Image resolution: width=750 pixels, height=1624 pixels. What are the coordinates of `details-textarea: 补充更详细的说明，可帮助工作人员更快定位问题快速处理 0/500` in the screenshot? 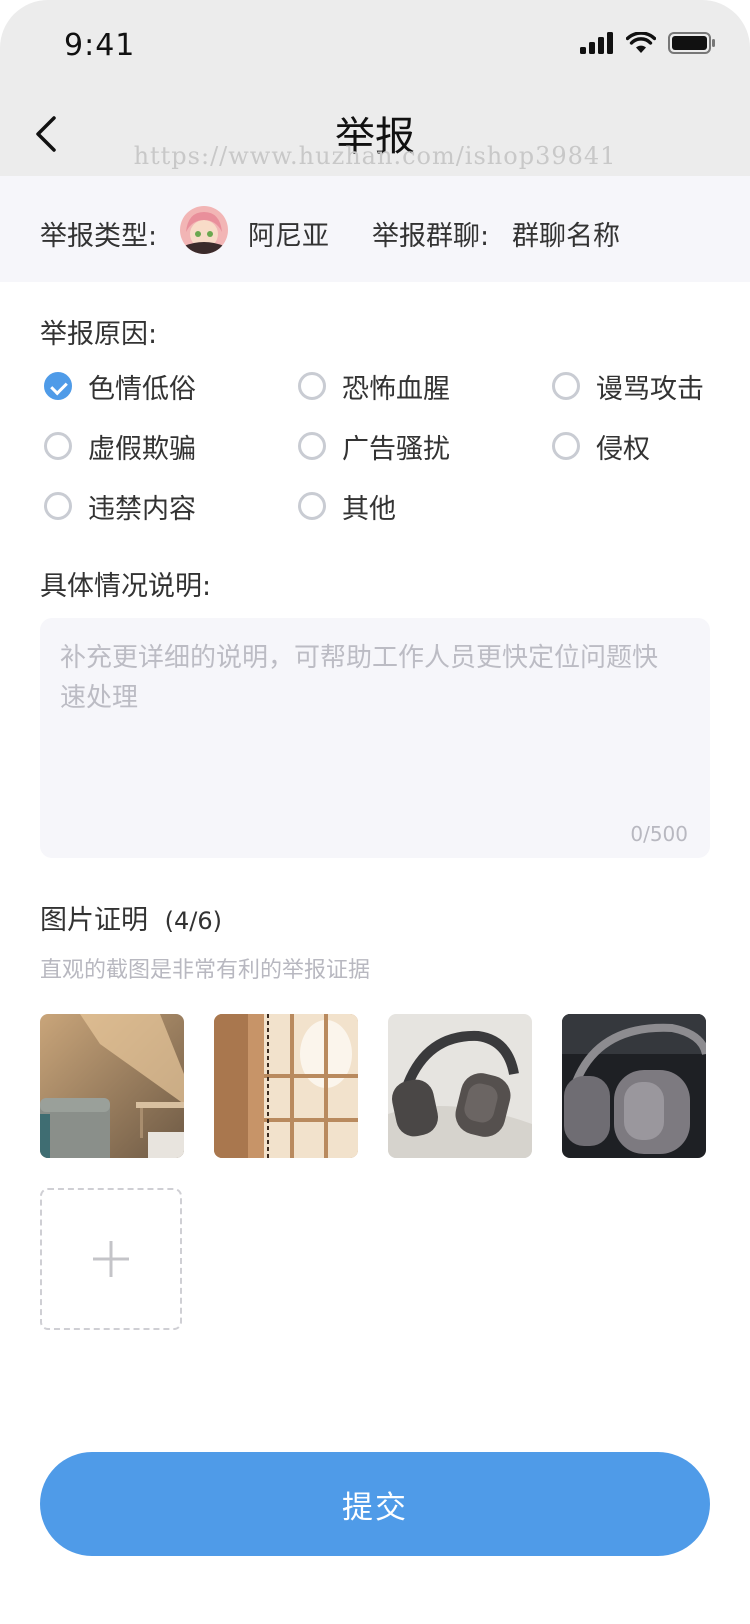 It's located at (375, 738).